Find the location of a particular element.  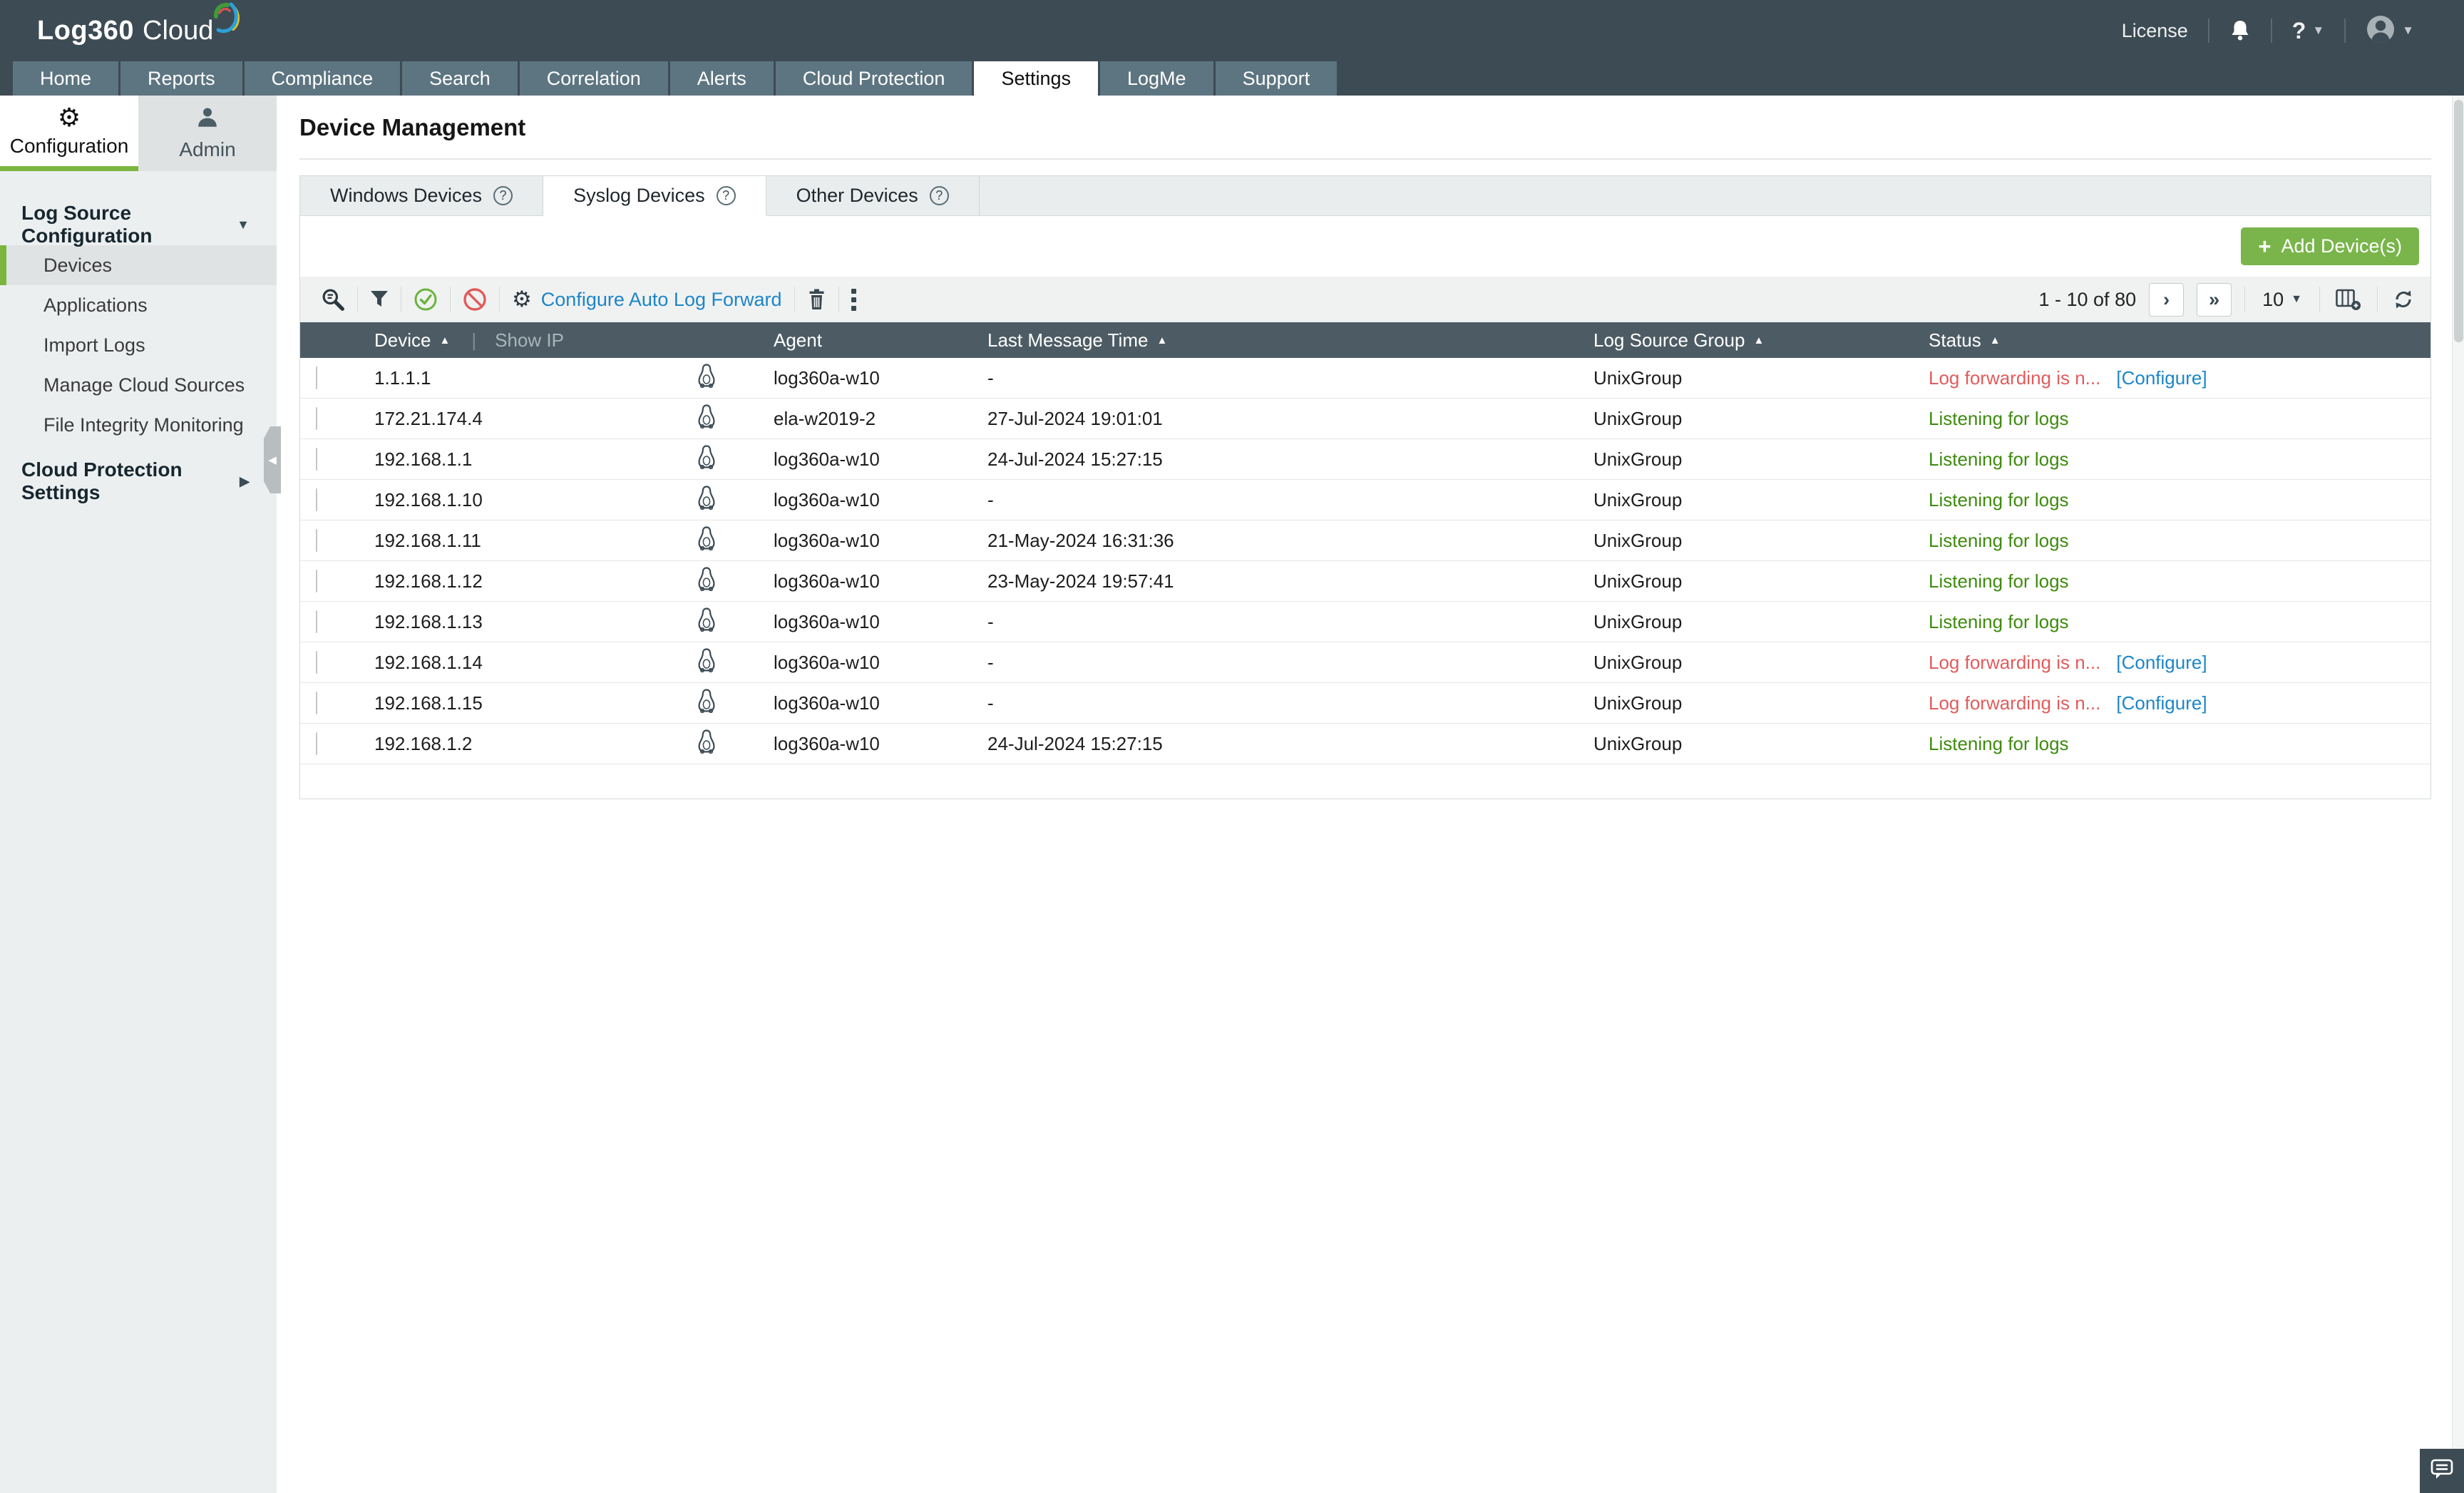

device-name: 192.168.1.11 is located at coordinates (514, 541).